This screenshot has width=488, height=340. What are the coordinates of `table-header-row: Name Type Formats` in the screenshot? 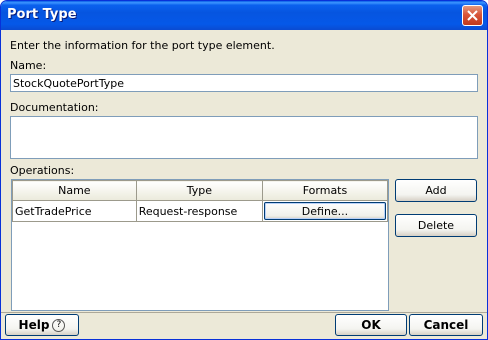 It's located at (200, 190).